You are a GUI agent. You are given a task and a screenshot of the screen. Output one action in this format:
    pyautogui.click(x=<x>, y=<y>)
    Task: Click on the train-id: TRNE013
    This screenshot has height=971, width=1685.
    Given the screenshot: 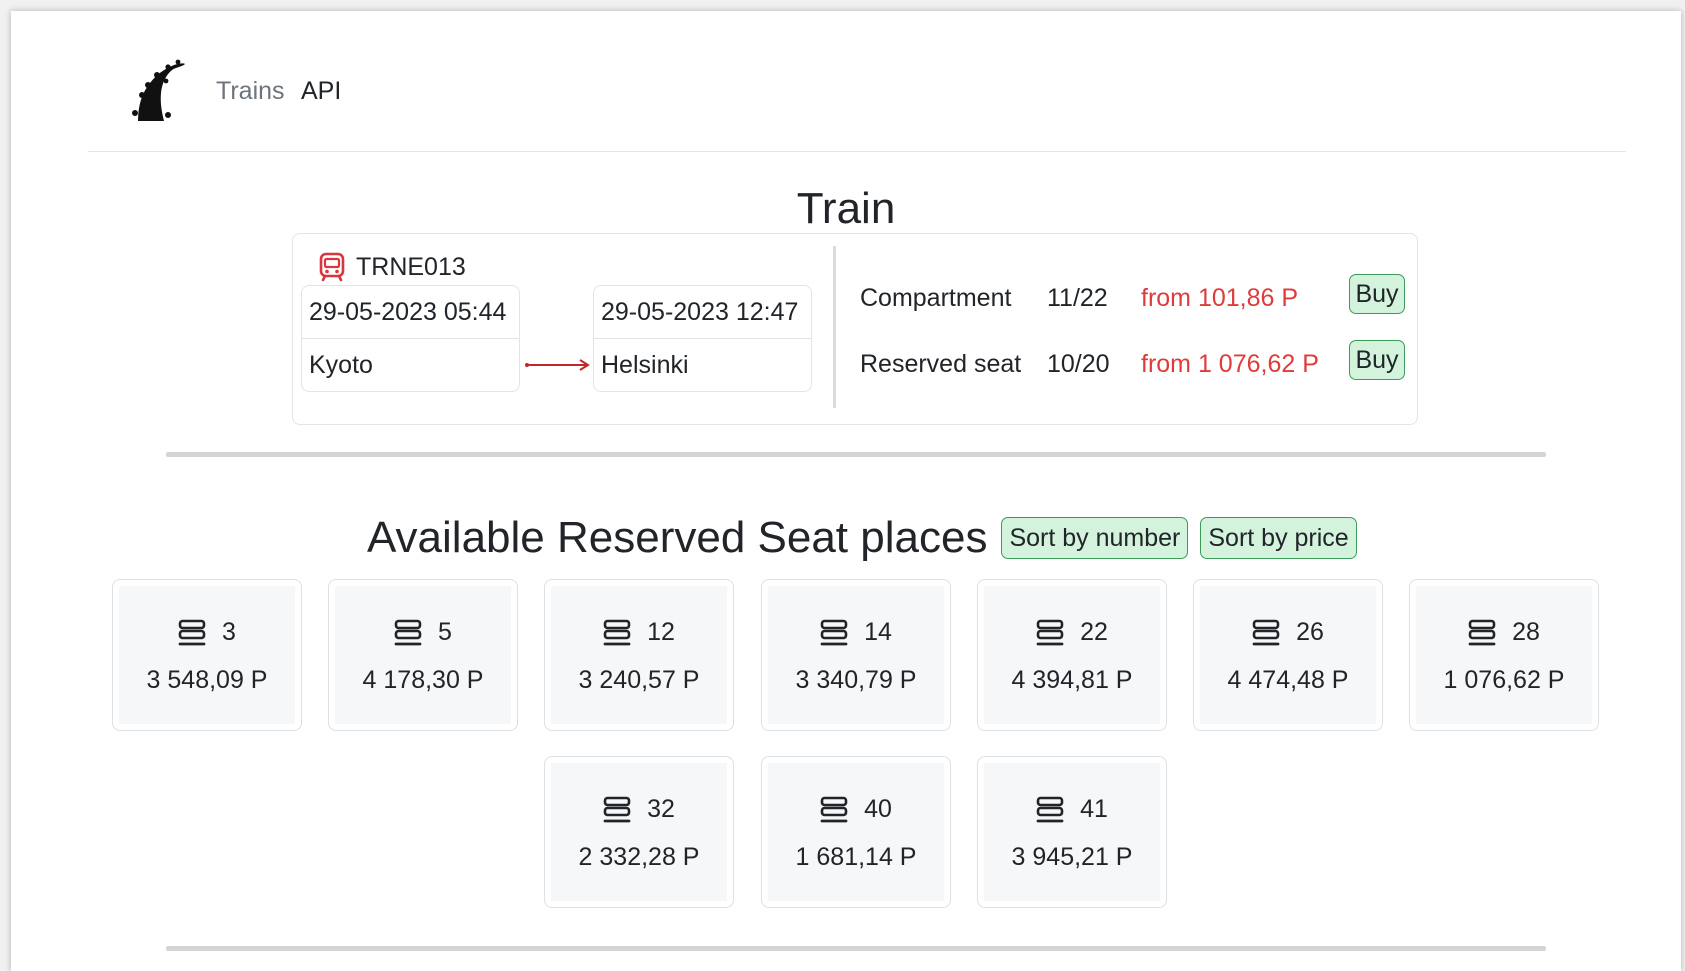 What is the action you would take?
    pyautogui.click(x=392, y=267)
    